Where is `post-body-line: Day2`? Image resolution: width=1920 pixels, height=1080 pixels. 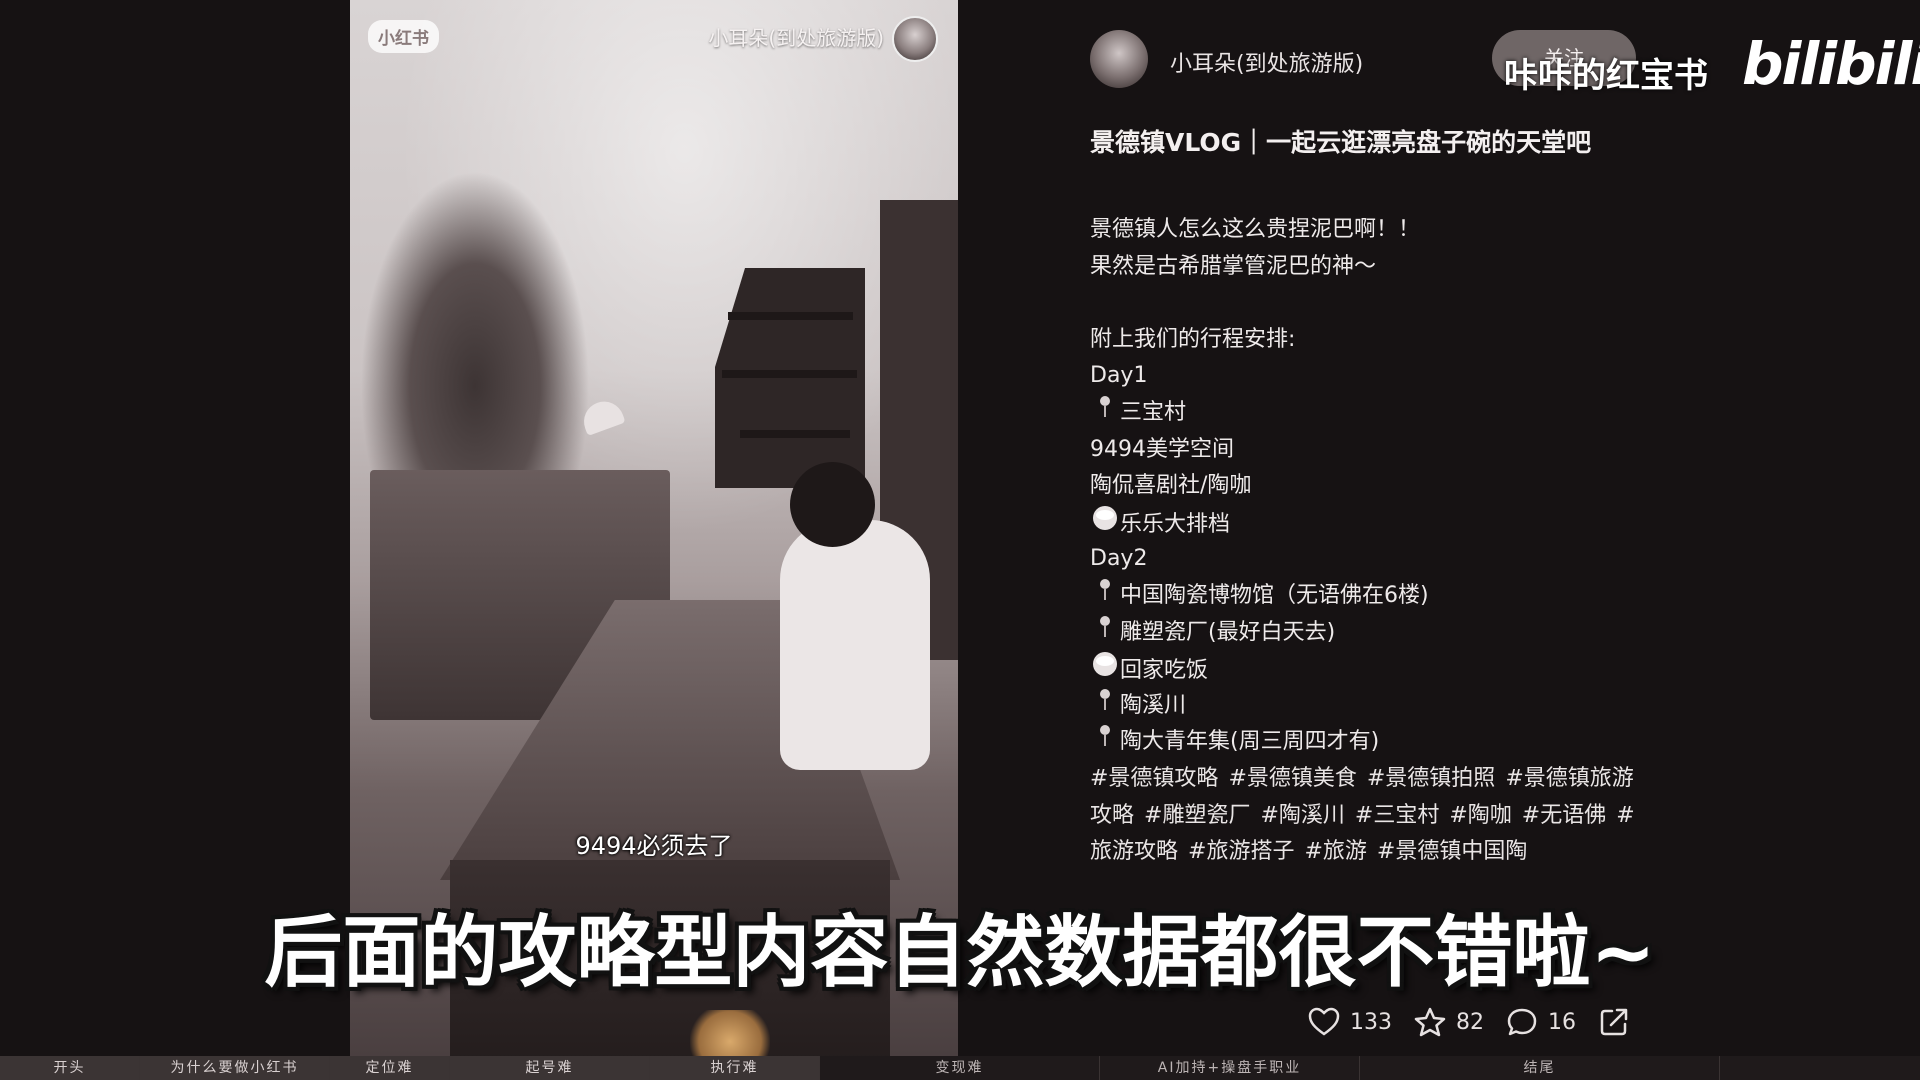 post-body-line: Day2 is located at coordinates (1370, 559).